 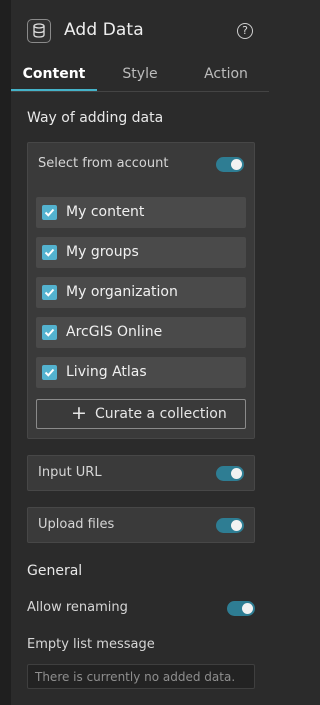 What do you see at coordinates (106, 372) in the screenshot?
I see `option-label: Living Atlas` at bounding box center [106, 372].